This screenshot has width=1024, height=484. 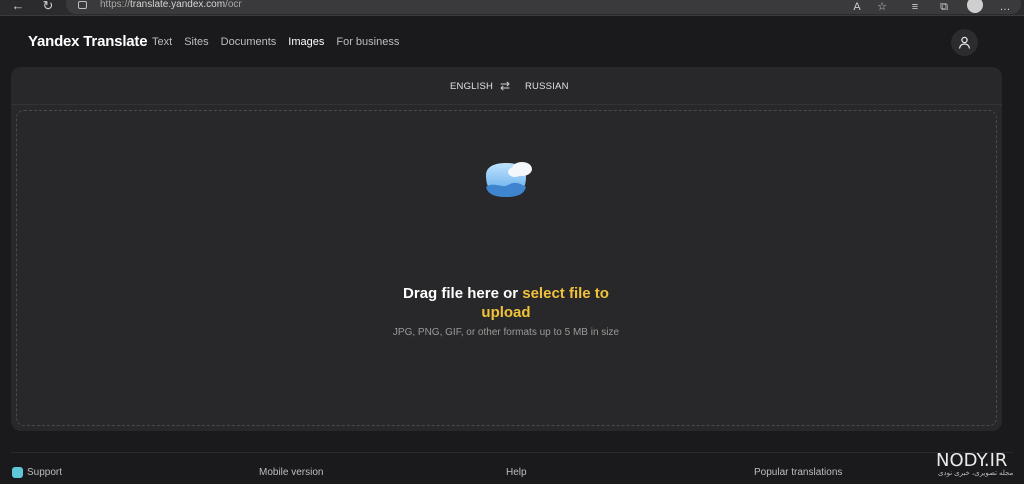 What do you see at coordinates (471, 86) in the screenshot?
I see `source-language-button: ENGLISH` at bounding box center [471, 86].